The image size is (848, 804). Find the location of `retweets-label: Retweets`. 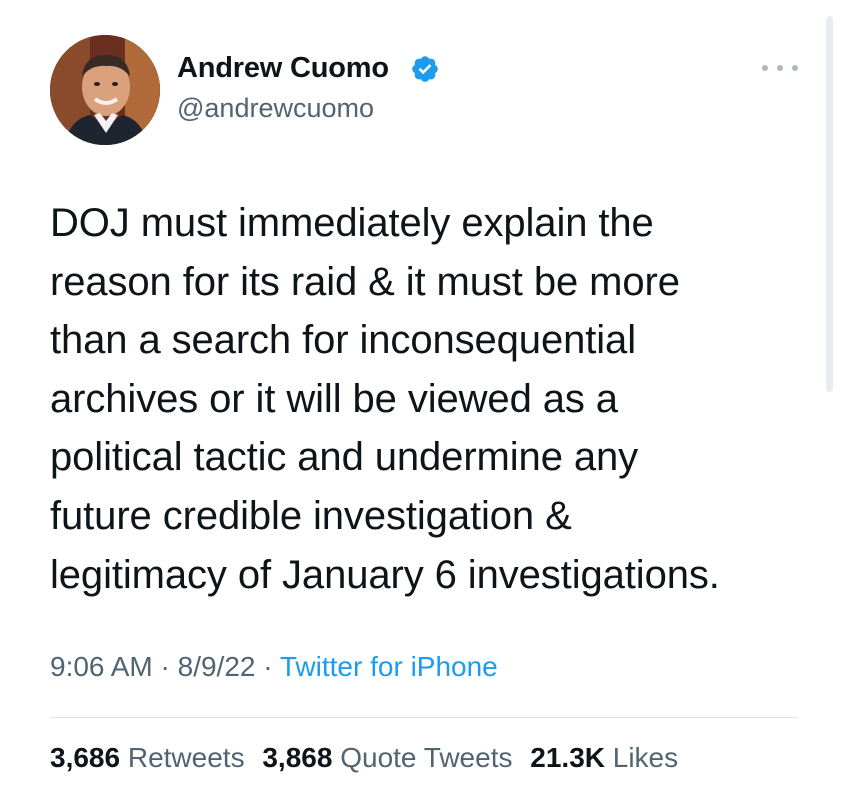

retweets-label: Retweets is located at coordinates (186, 757).